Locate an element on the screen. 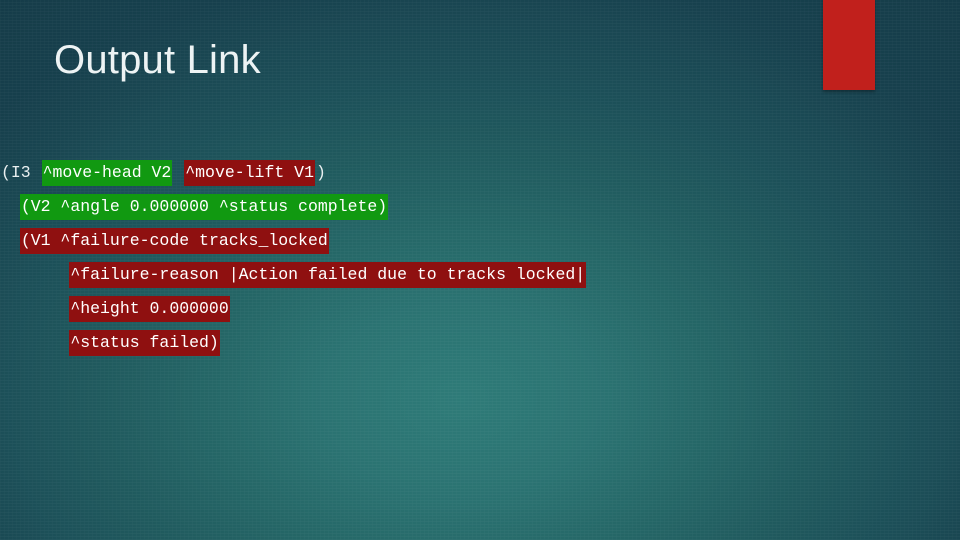  code-segment-plain: (I3 is located at coordinates (21, 172).